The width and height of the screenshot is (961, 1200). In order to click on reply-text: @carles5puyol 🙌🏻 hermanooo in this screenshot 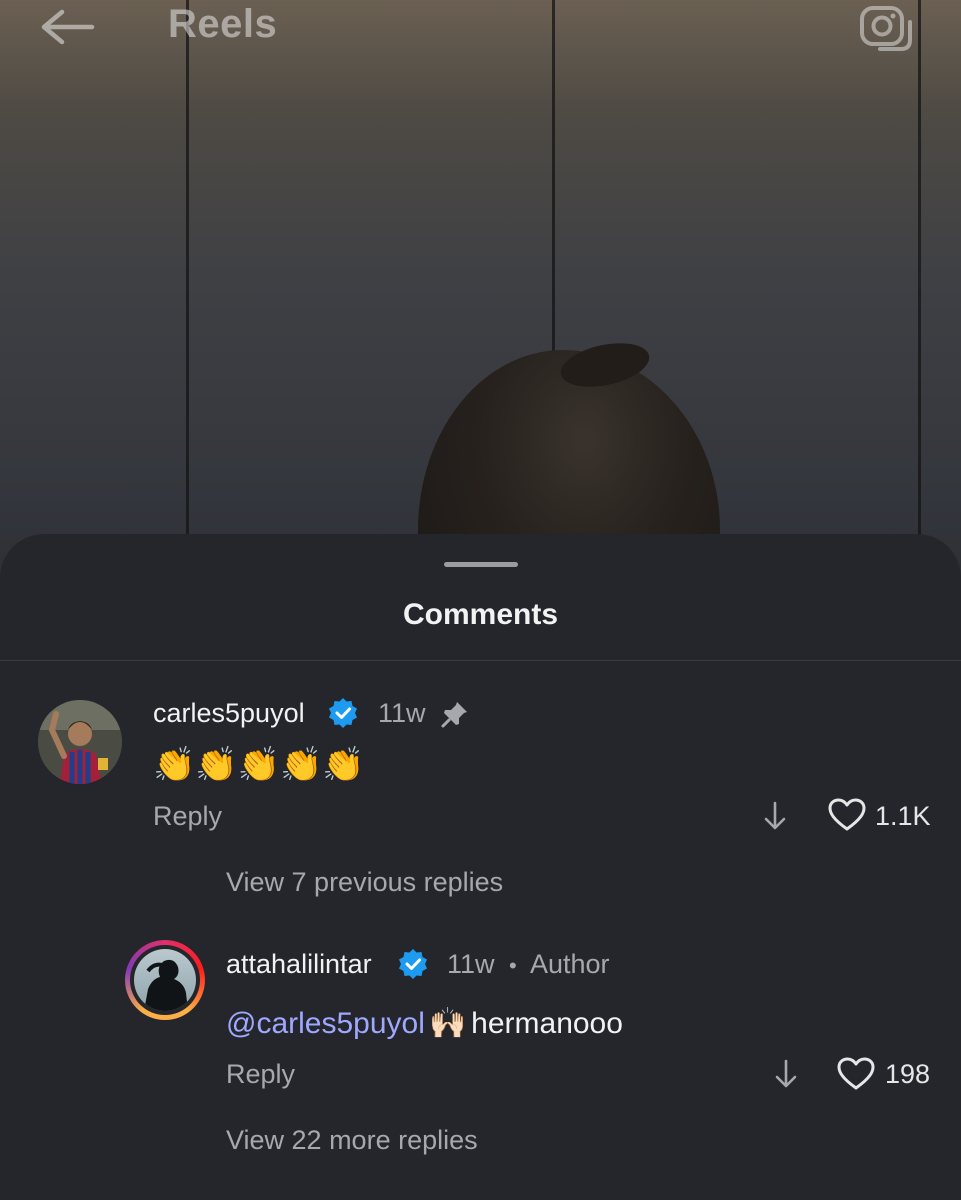, I will do `click(424, 1024)`.